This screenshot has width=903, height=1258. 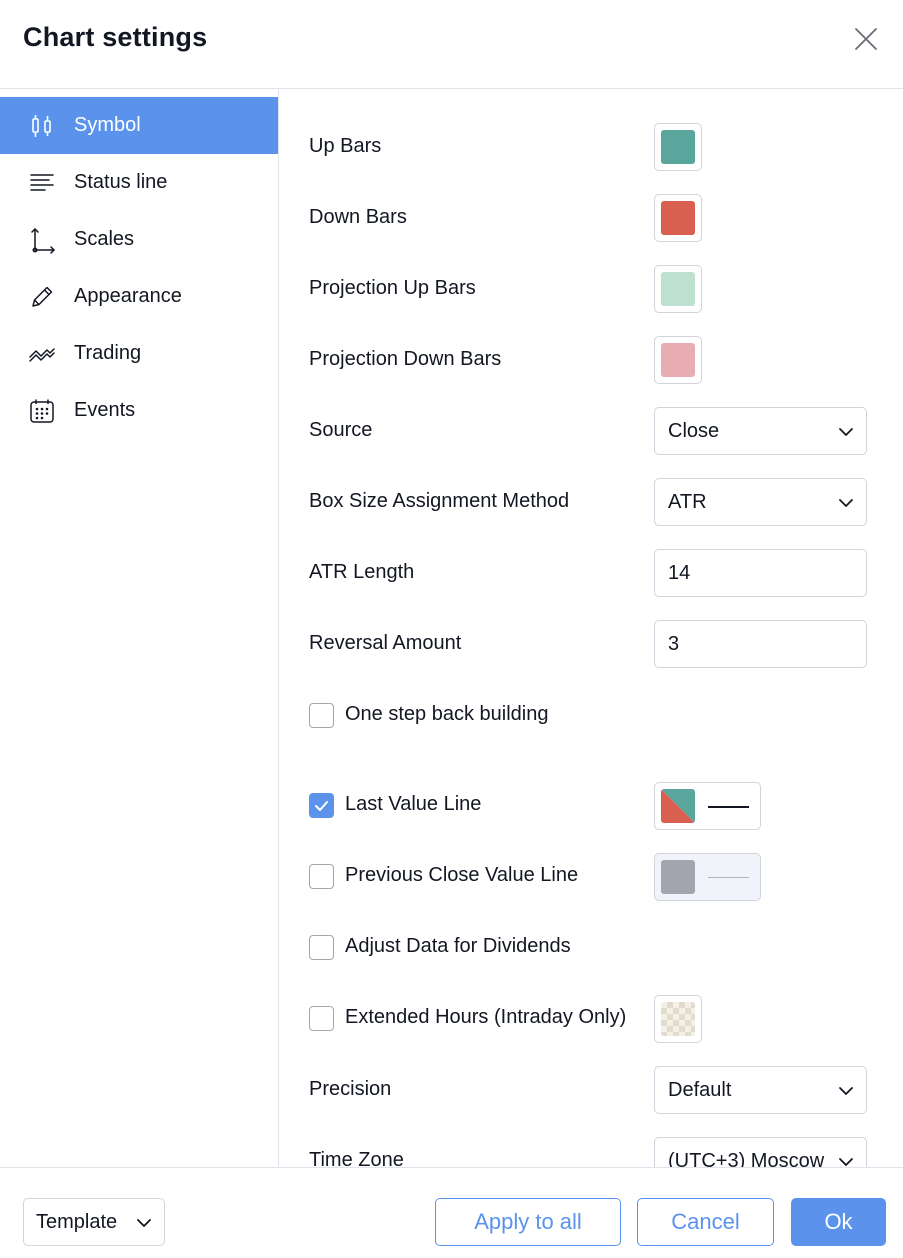 I want to click on axes-icon, so click(x=42, y=240).